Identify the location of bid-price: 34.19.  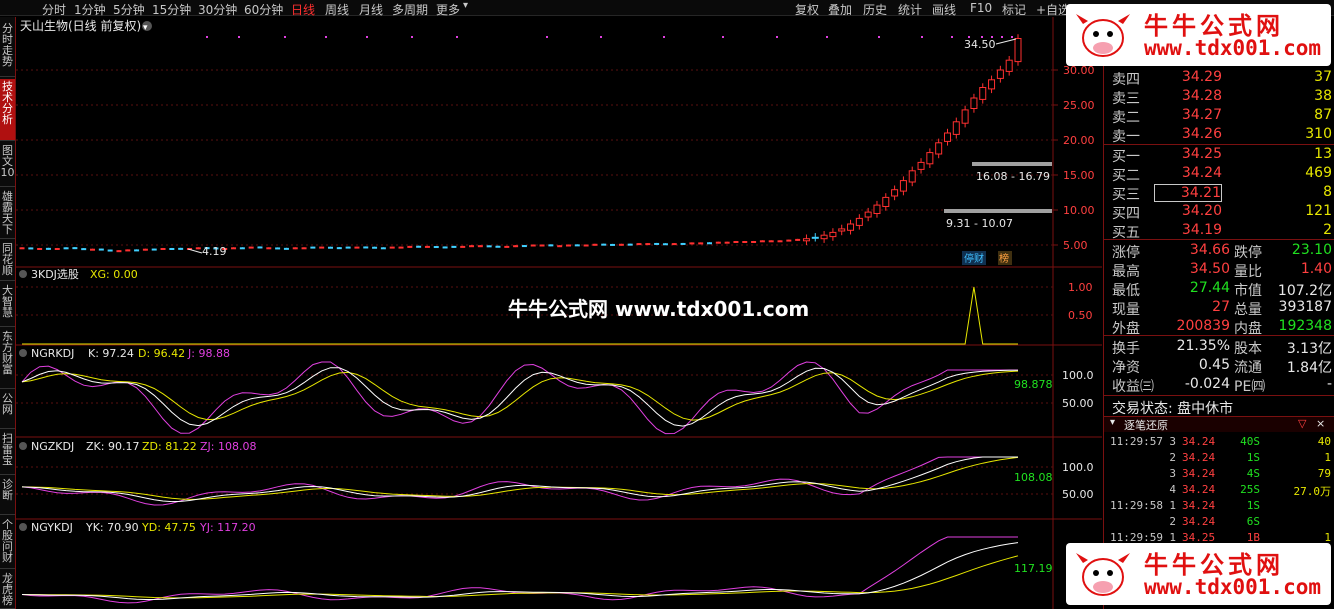
(1201, 230).